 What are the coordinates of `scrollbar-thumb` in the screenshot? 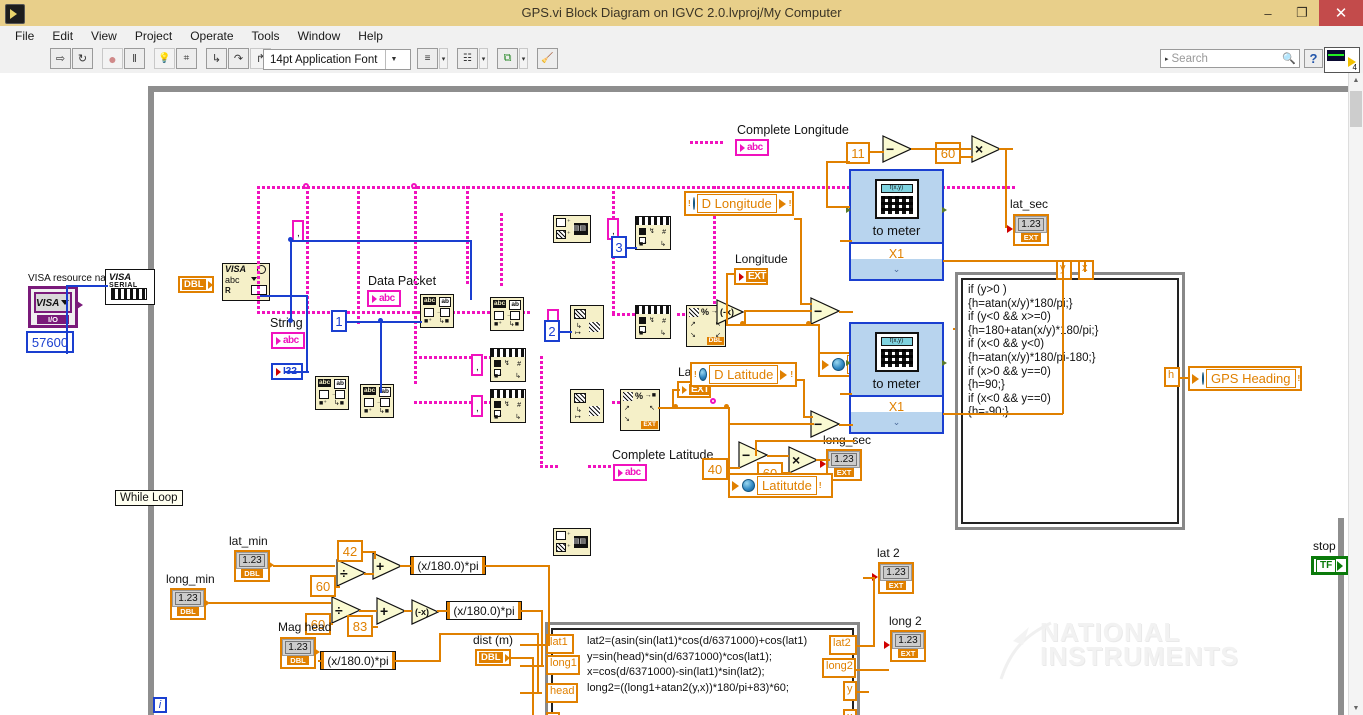 It's located at (1356, 109).